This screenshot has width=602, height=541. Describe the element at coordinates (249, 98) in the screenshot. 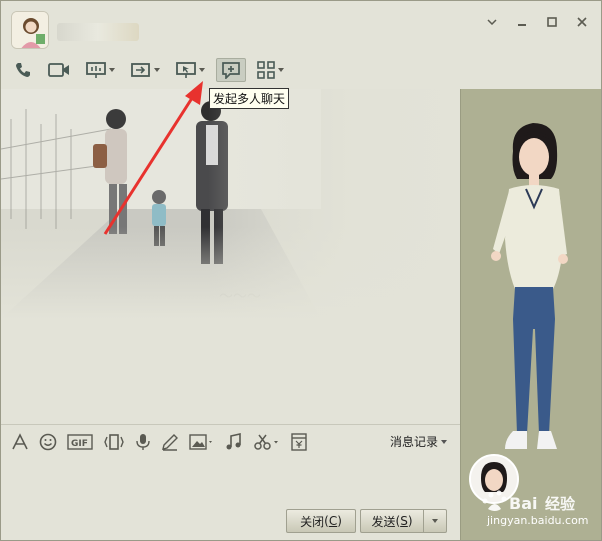

I see `group-chat-tooltip: 发起多人聊天` at that location.